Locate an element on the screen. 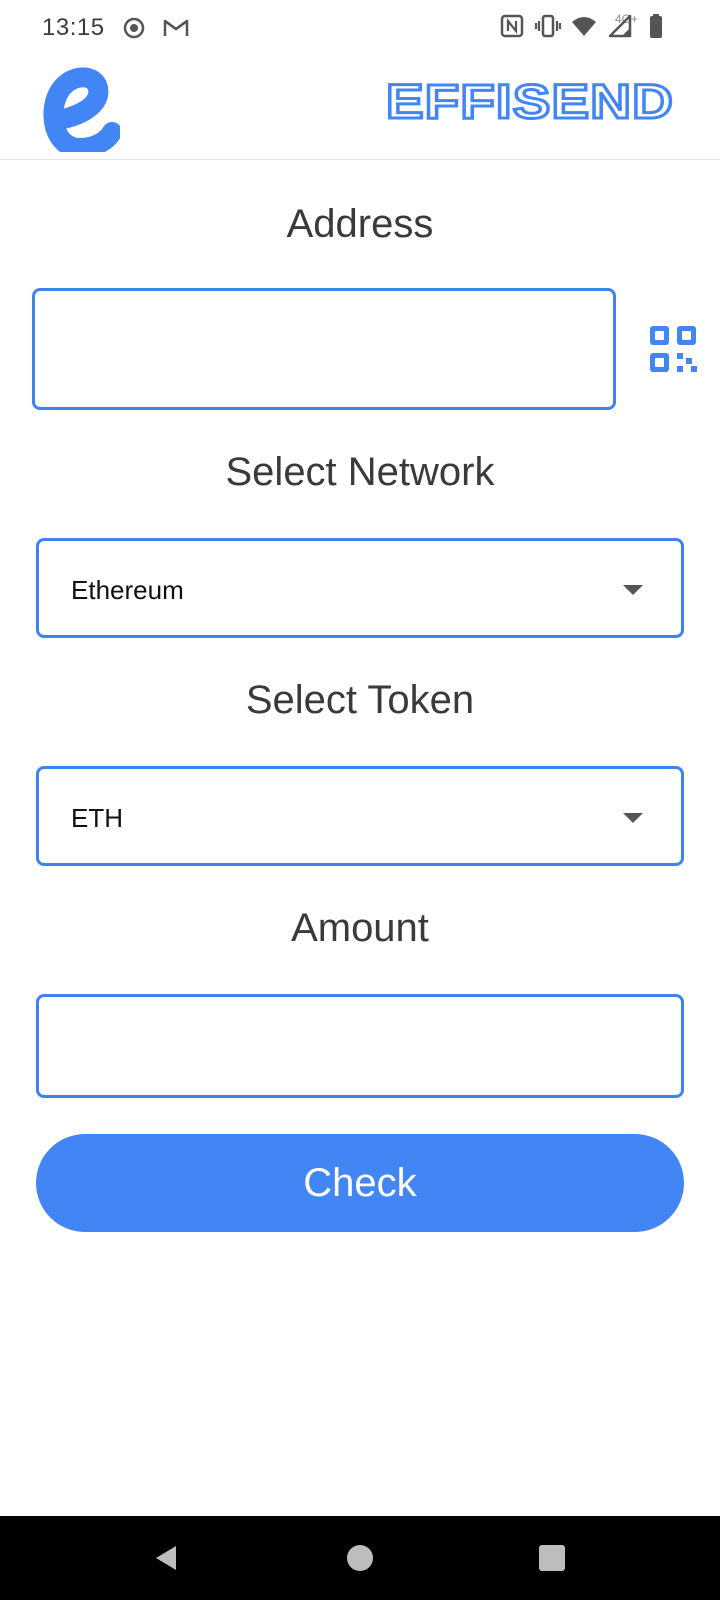 The height and width of the screenshot is (1600, 720). nfc-icon is located at coordinates (512, 26).